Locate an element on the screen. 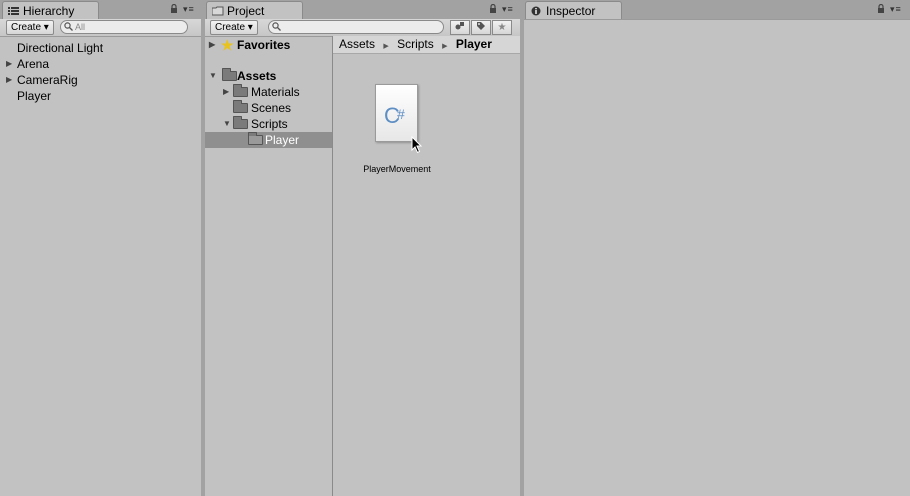 The height and width of the screenshot is (496, 910). csharp-file-icon: C # is located at coordinates (396, 113).